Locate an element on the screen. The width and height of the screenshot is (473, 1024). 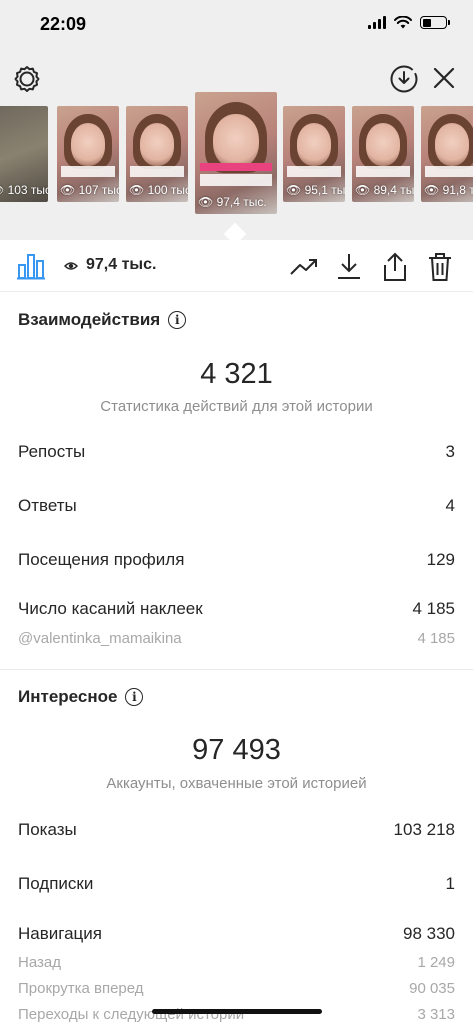
metric-row-navigation: Навигация 98 330 is located at coordinates (236, 933).